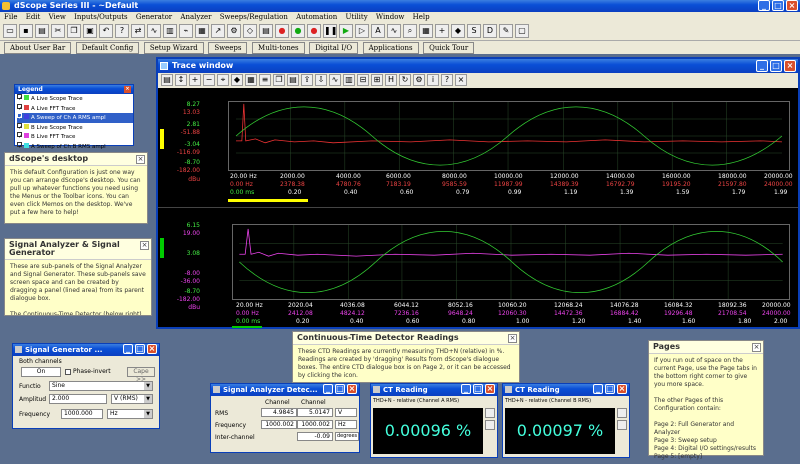 The image size is (800, 464). I want to click on trace-zoom-out-icon: −, so click(209, 80).